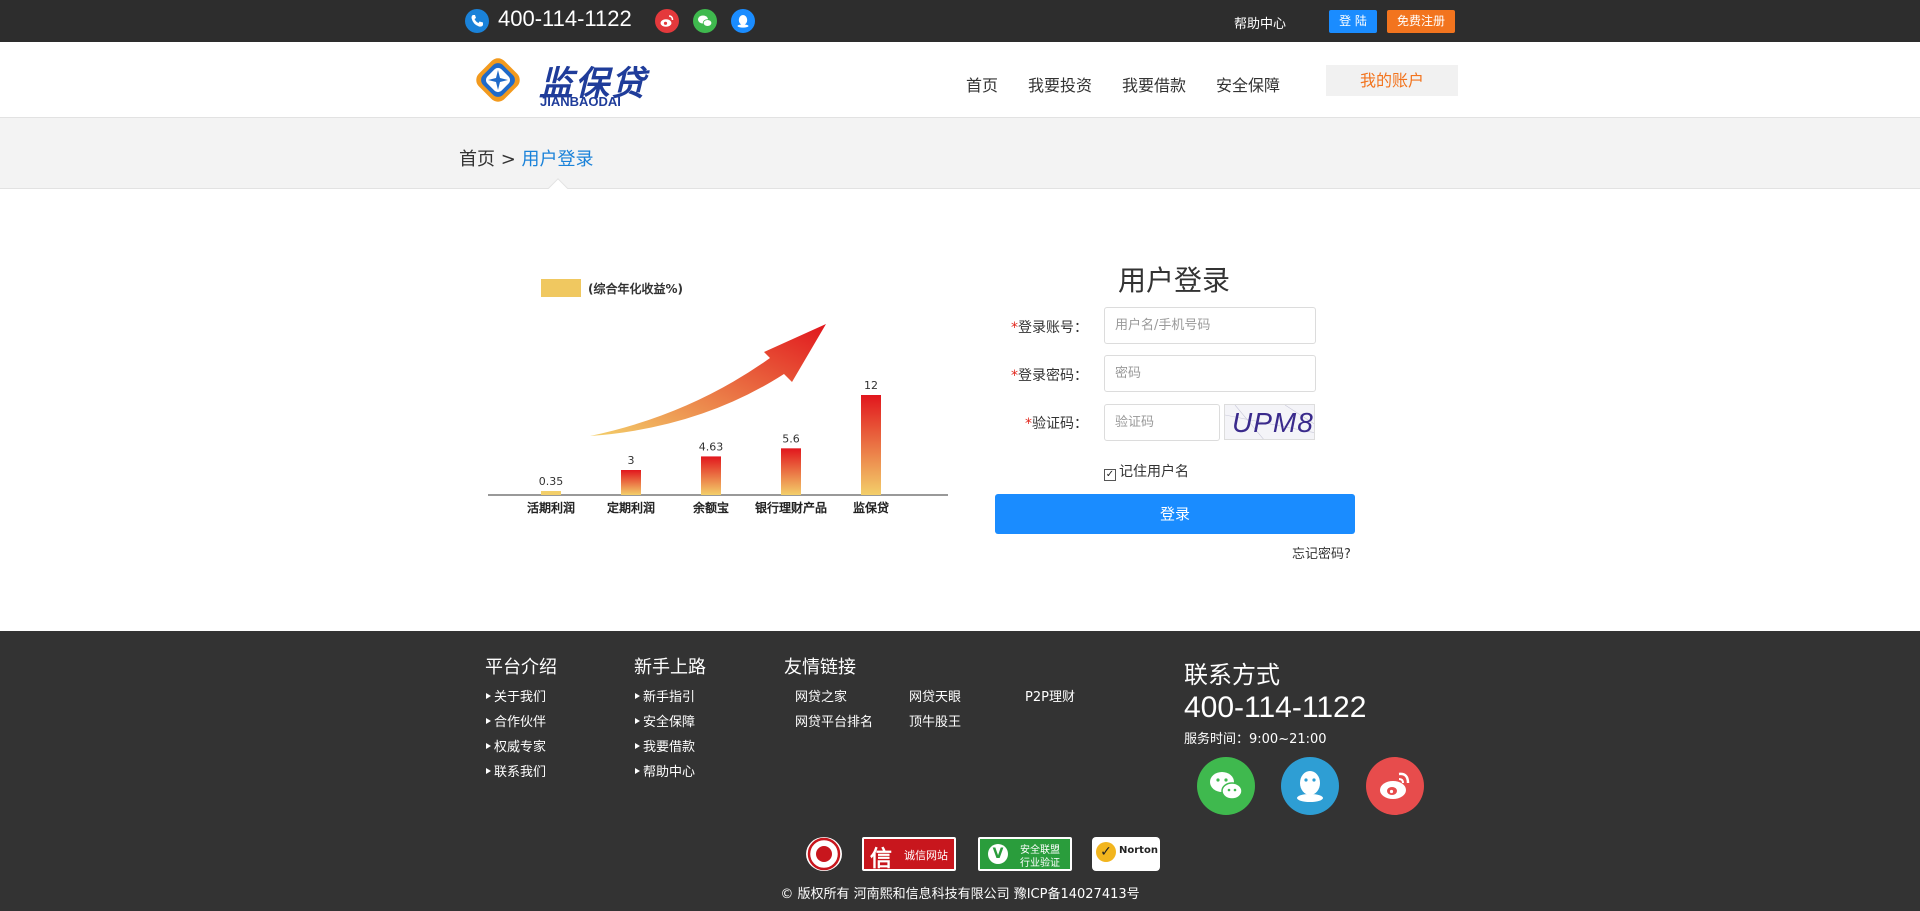  Describe the element at coordinates (1210, 373) in the screenshot. I see `password-input: 密码` at that location.